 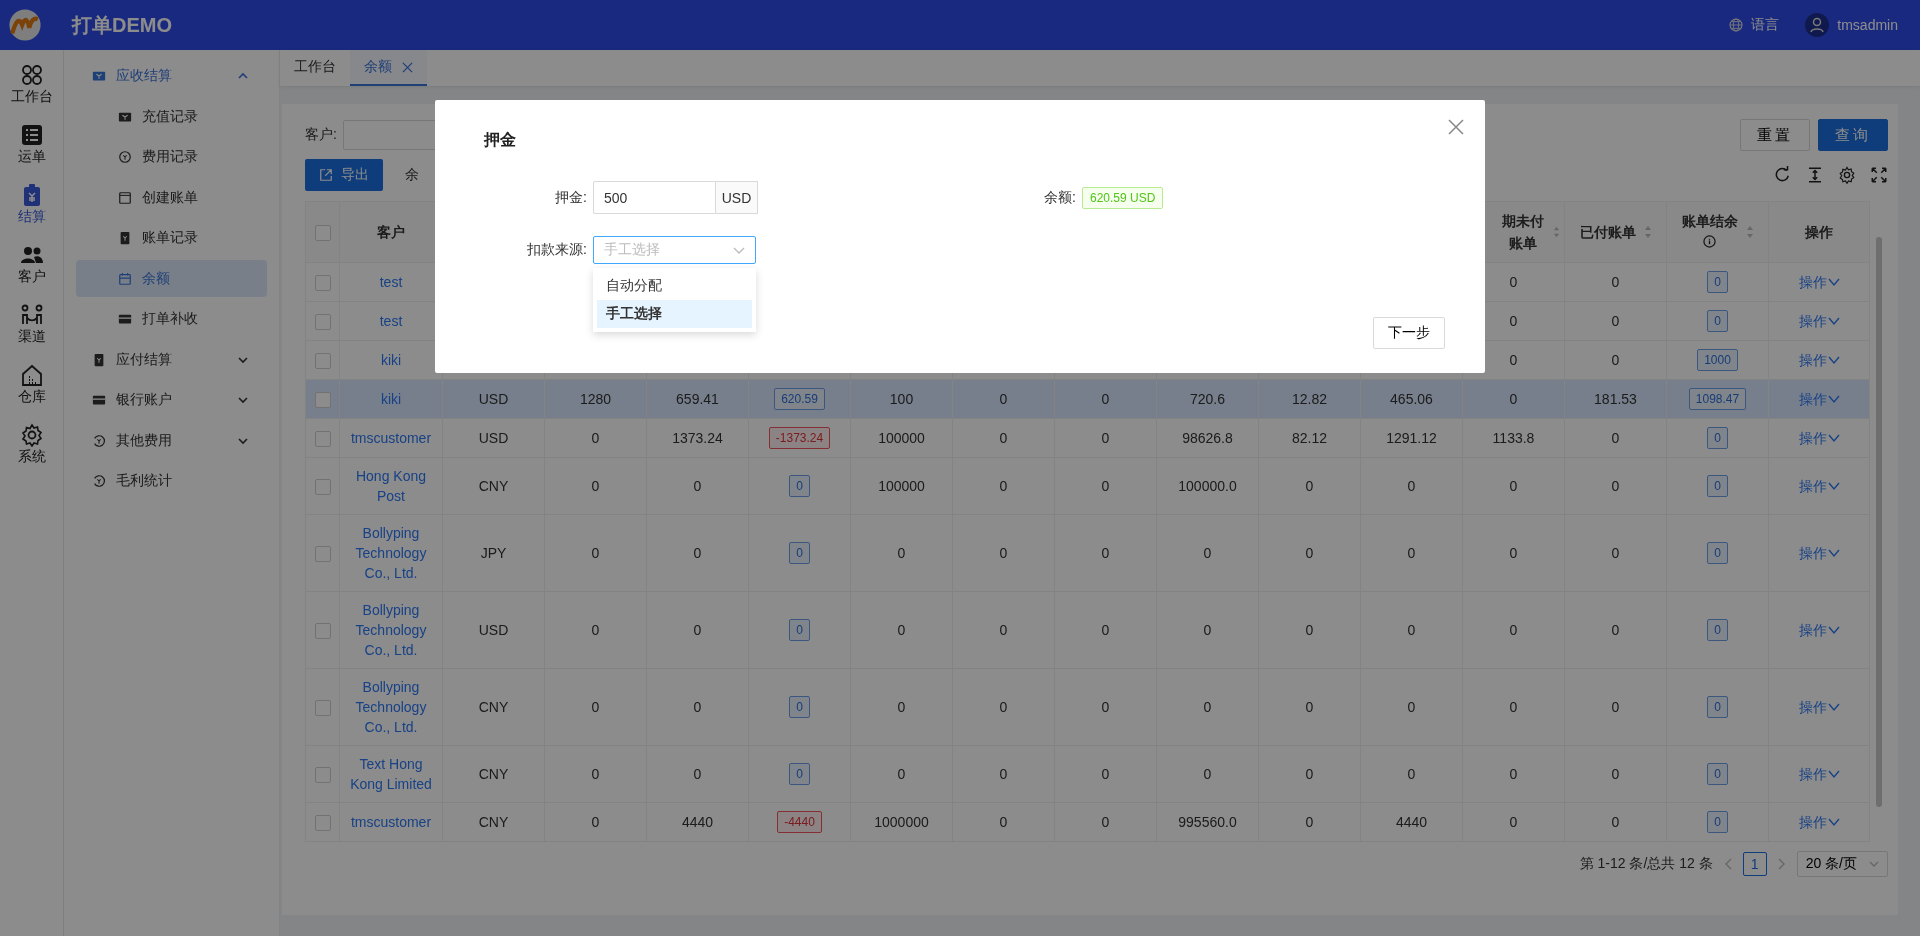 What do you see at coordinates (171, 157) in the screenshot?
I see `menu-item: 费用记录` at bounding box center [171, 157].